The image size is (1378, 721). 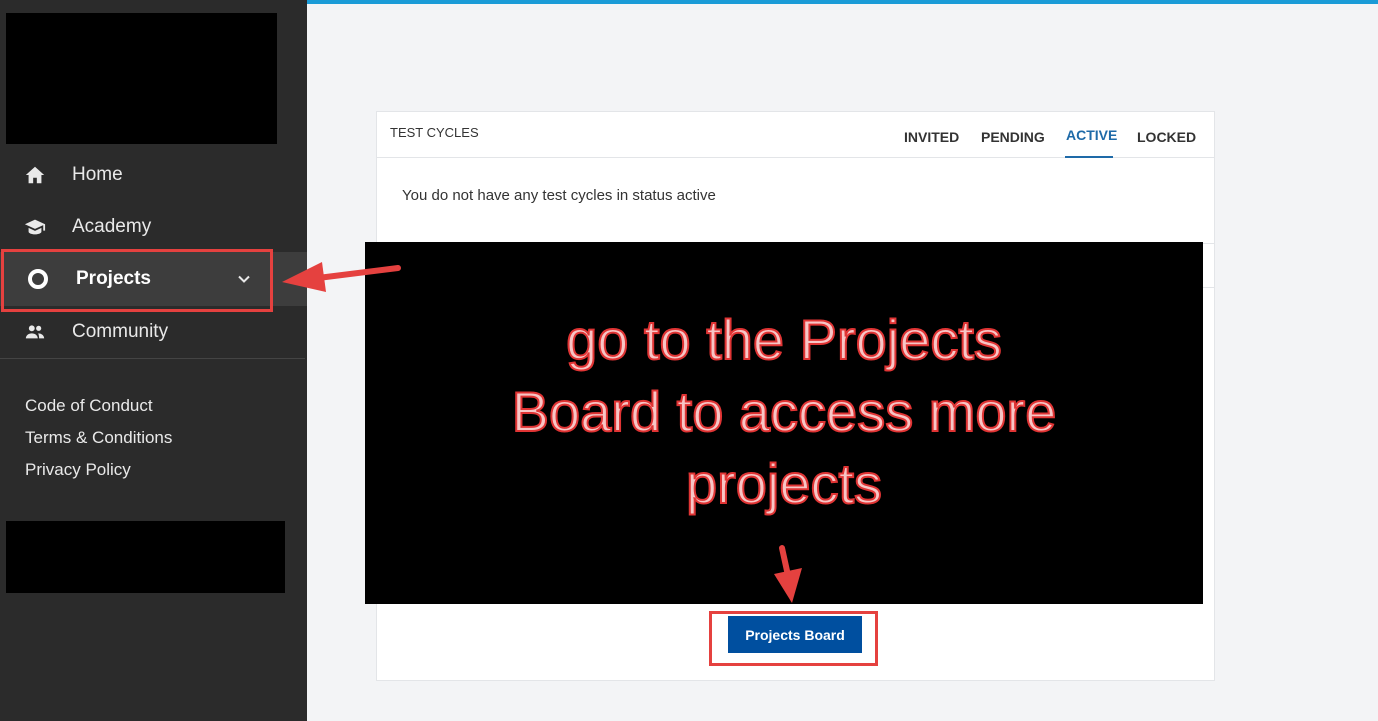 What do you see at coordinates (1166, 137) in the screenshot?
I see `tab-locked: LOCKED` at bounding box center [1166, 137].